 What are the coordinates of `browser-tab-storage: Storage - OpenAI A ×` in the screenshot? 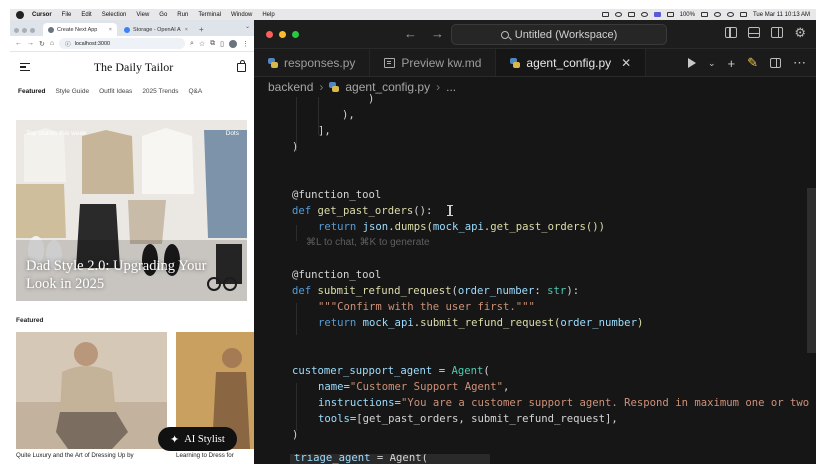 It's located at (156, 29).